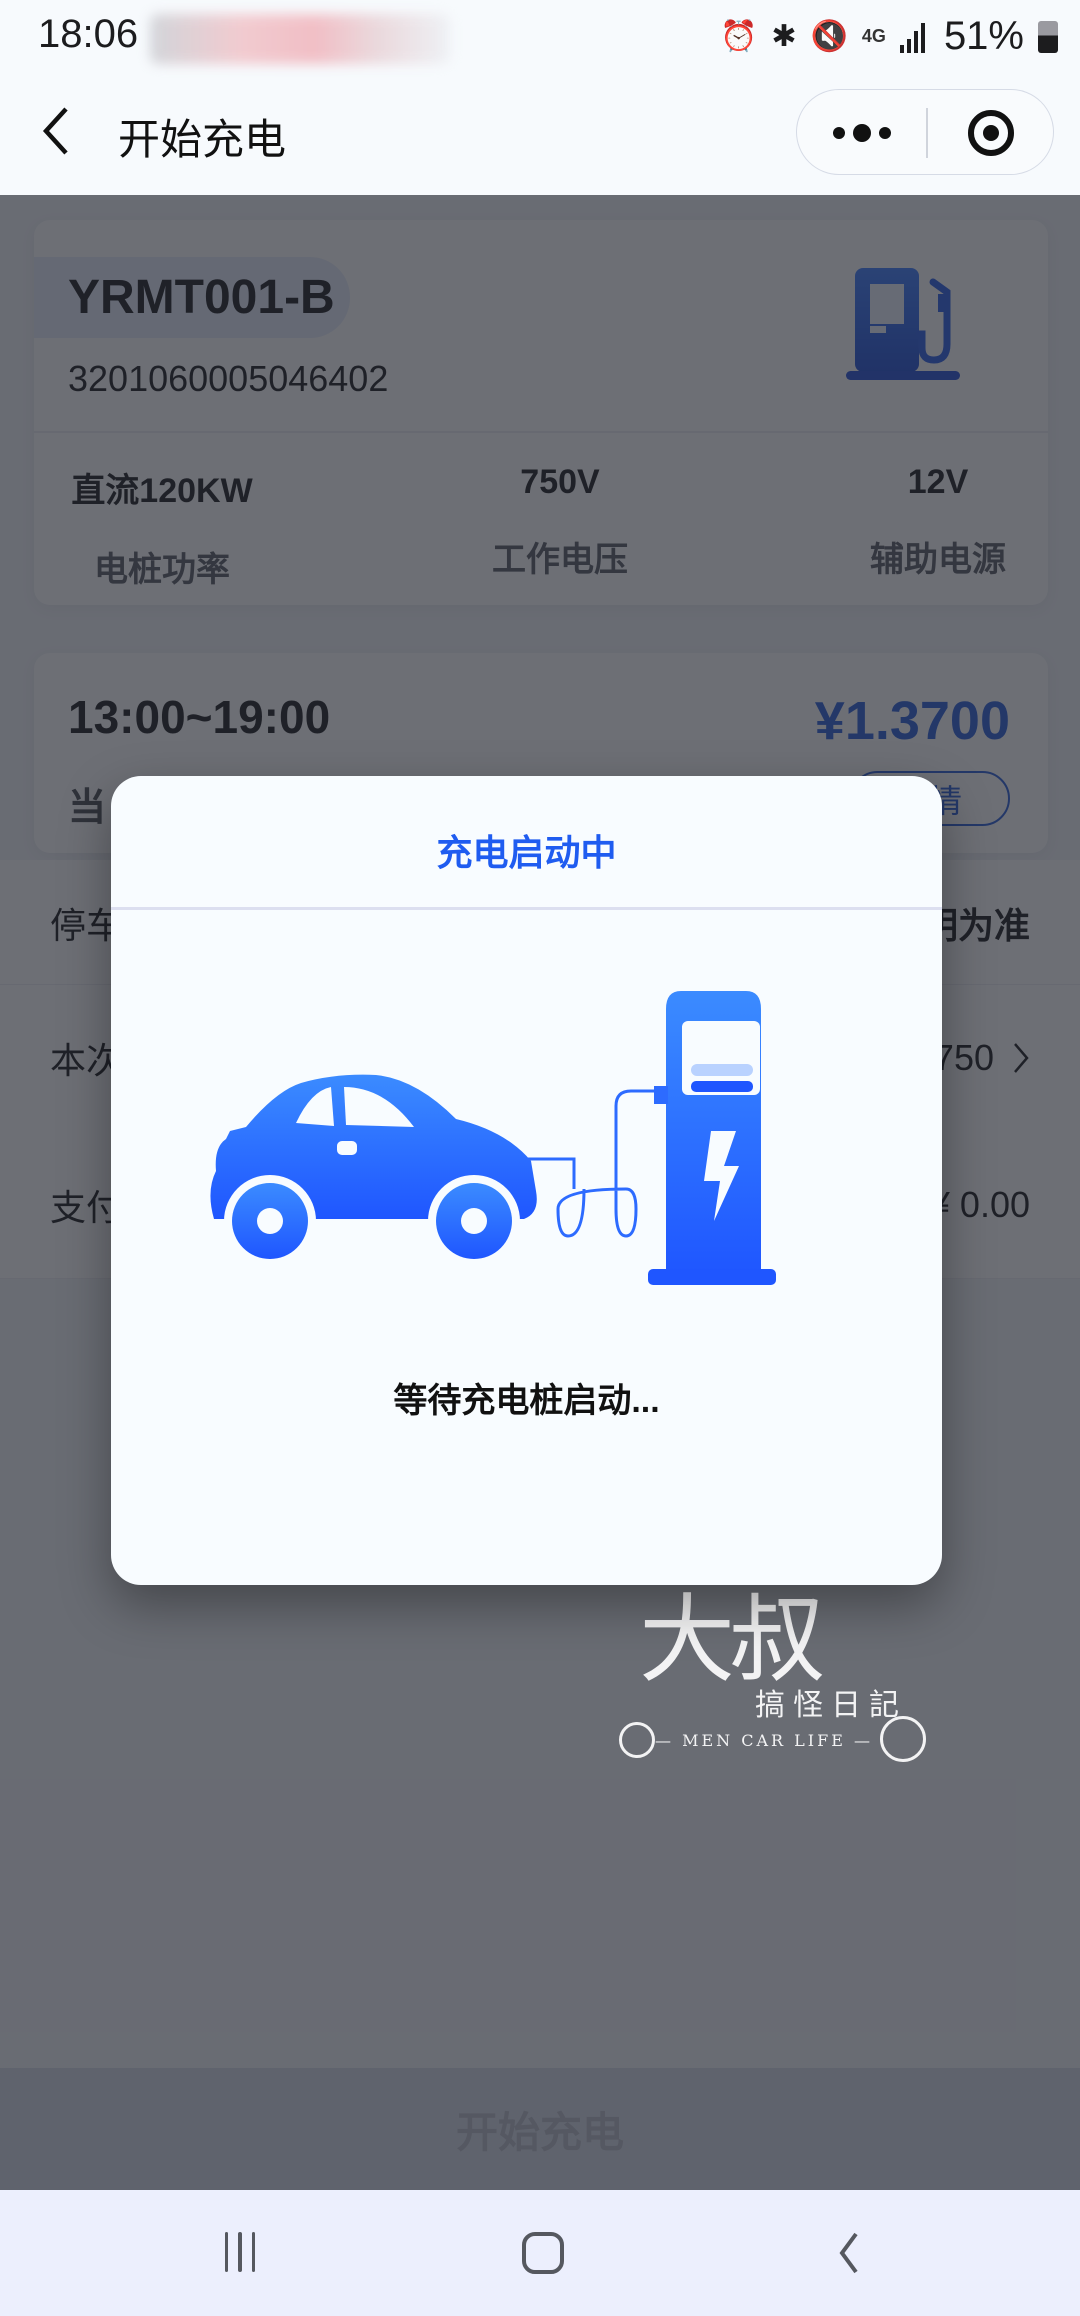 This screenshot has height=2316, width=1080. I want to click on battery-icon, so click(1048, 36).